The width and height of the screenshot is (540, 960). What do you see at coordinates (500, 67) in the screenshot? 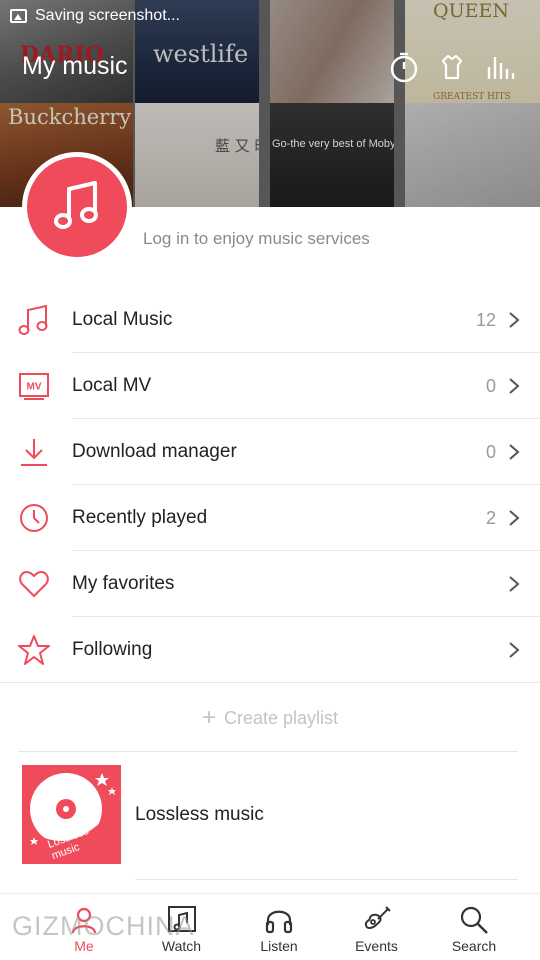
I see `equalizer-icon` at bounding box center [500, 67].